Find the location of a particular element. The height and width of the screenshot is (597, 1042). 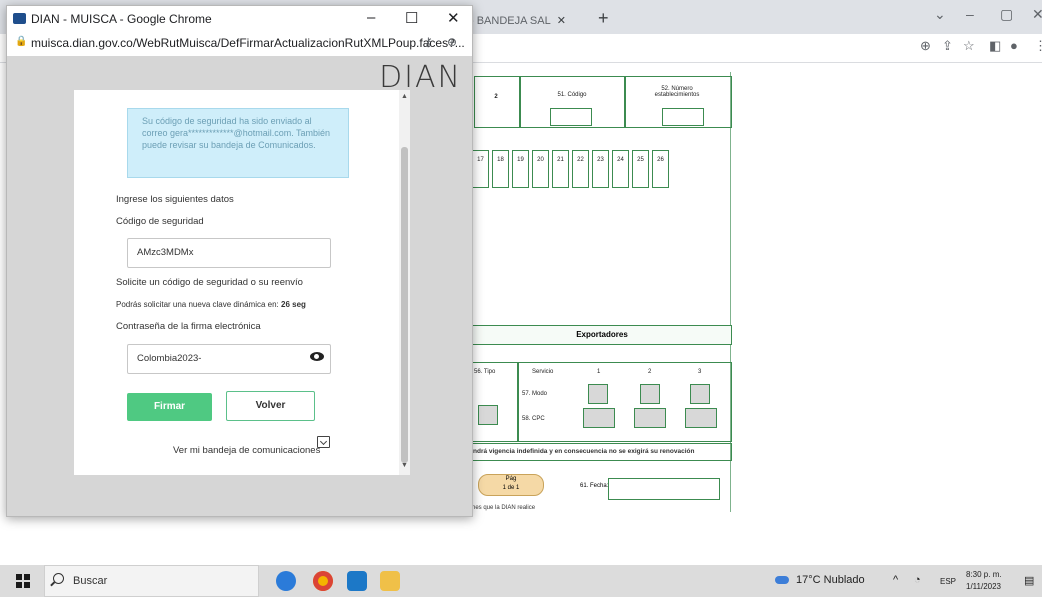

scroll-thumb is located at coordinates (404, 305).